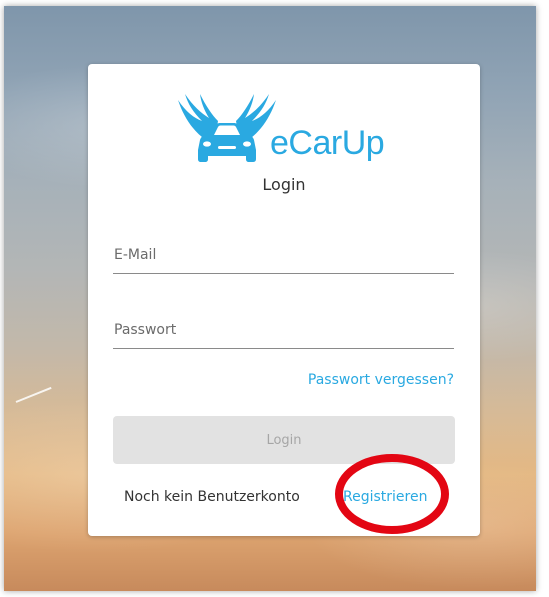 The image size is (549, 597). I want to click on email-input, so click(283, 255).